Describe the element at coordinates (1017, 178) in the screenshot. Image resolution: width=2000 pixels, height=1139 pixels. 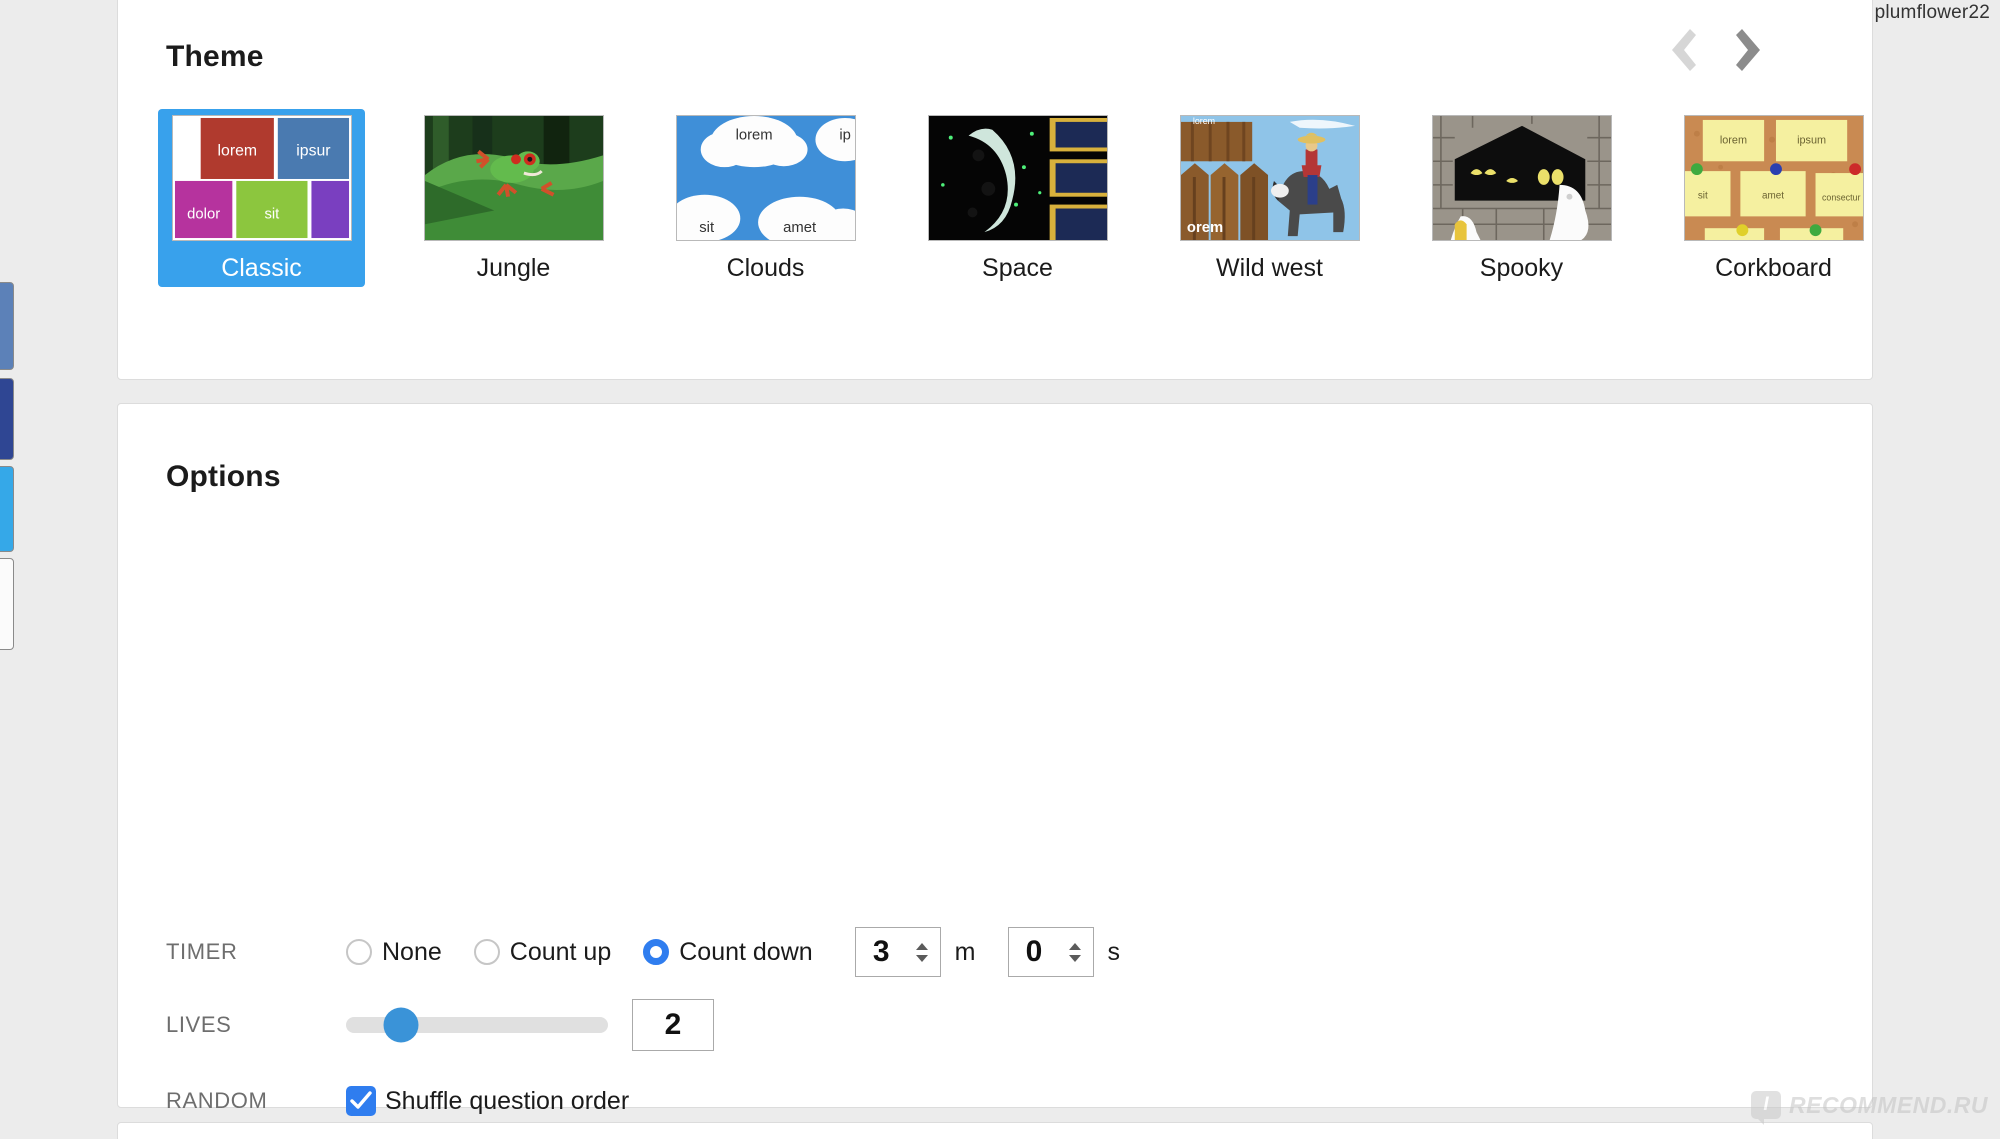
I see `theme-thumbnail-space` at that location.